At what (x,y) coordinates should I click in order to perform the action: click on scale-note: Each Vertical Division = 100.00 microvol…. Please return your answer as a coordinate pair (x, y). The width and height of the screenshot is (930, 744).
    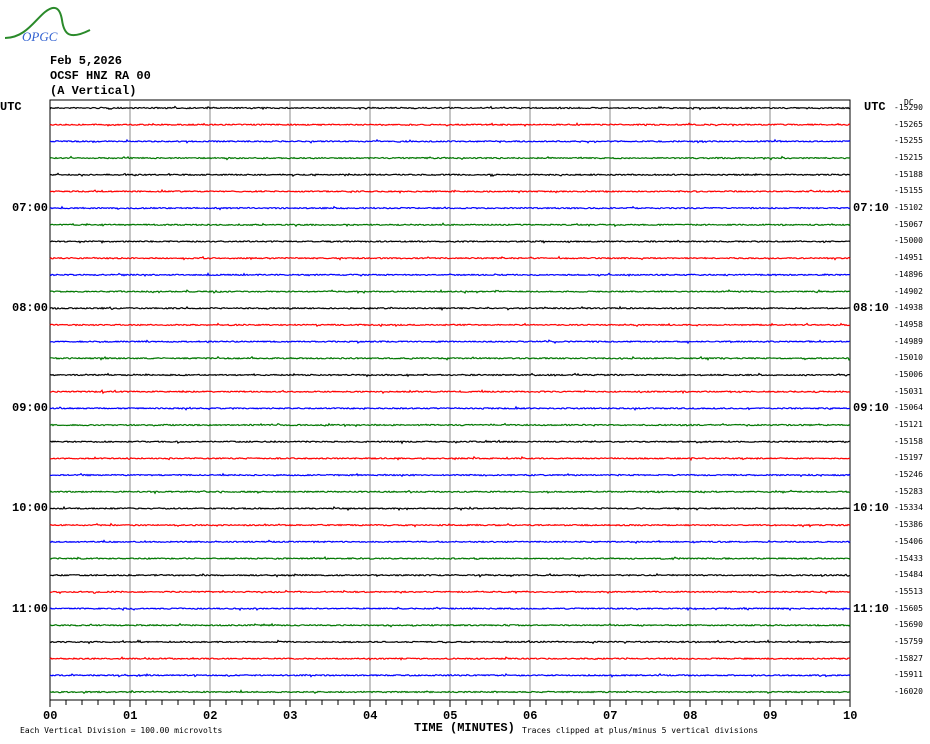
    Looking at the image, I should click on (121, 730).